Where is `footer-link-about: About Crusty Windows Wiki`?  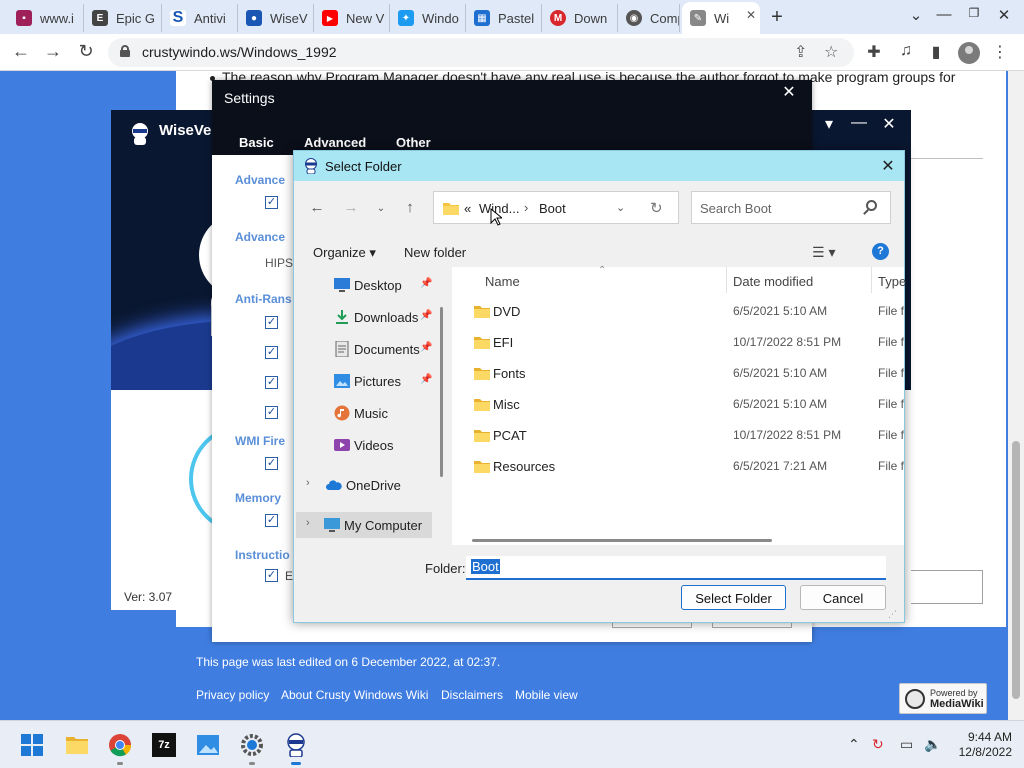
footer-link-about: About Crusty Windows Wiki is located at coordinates (354, 695).